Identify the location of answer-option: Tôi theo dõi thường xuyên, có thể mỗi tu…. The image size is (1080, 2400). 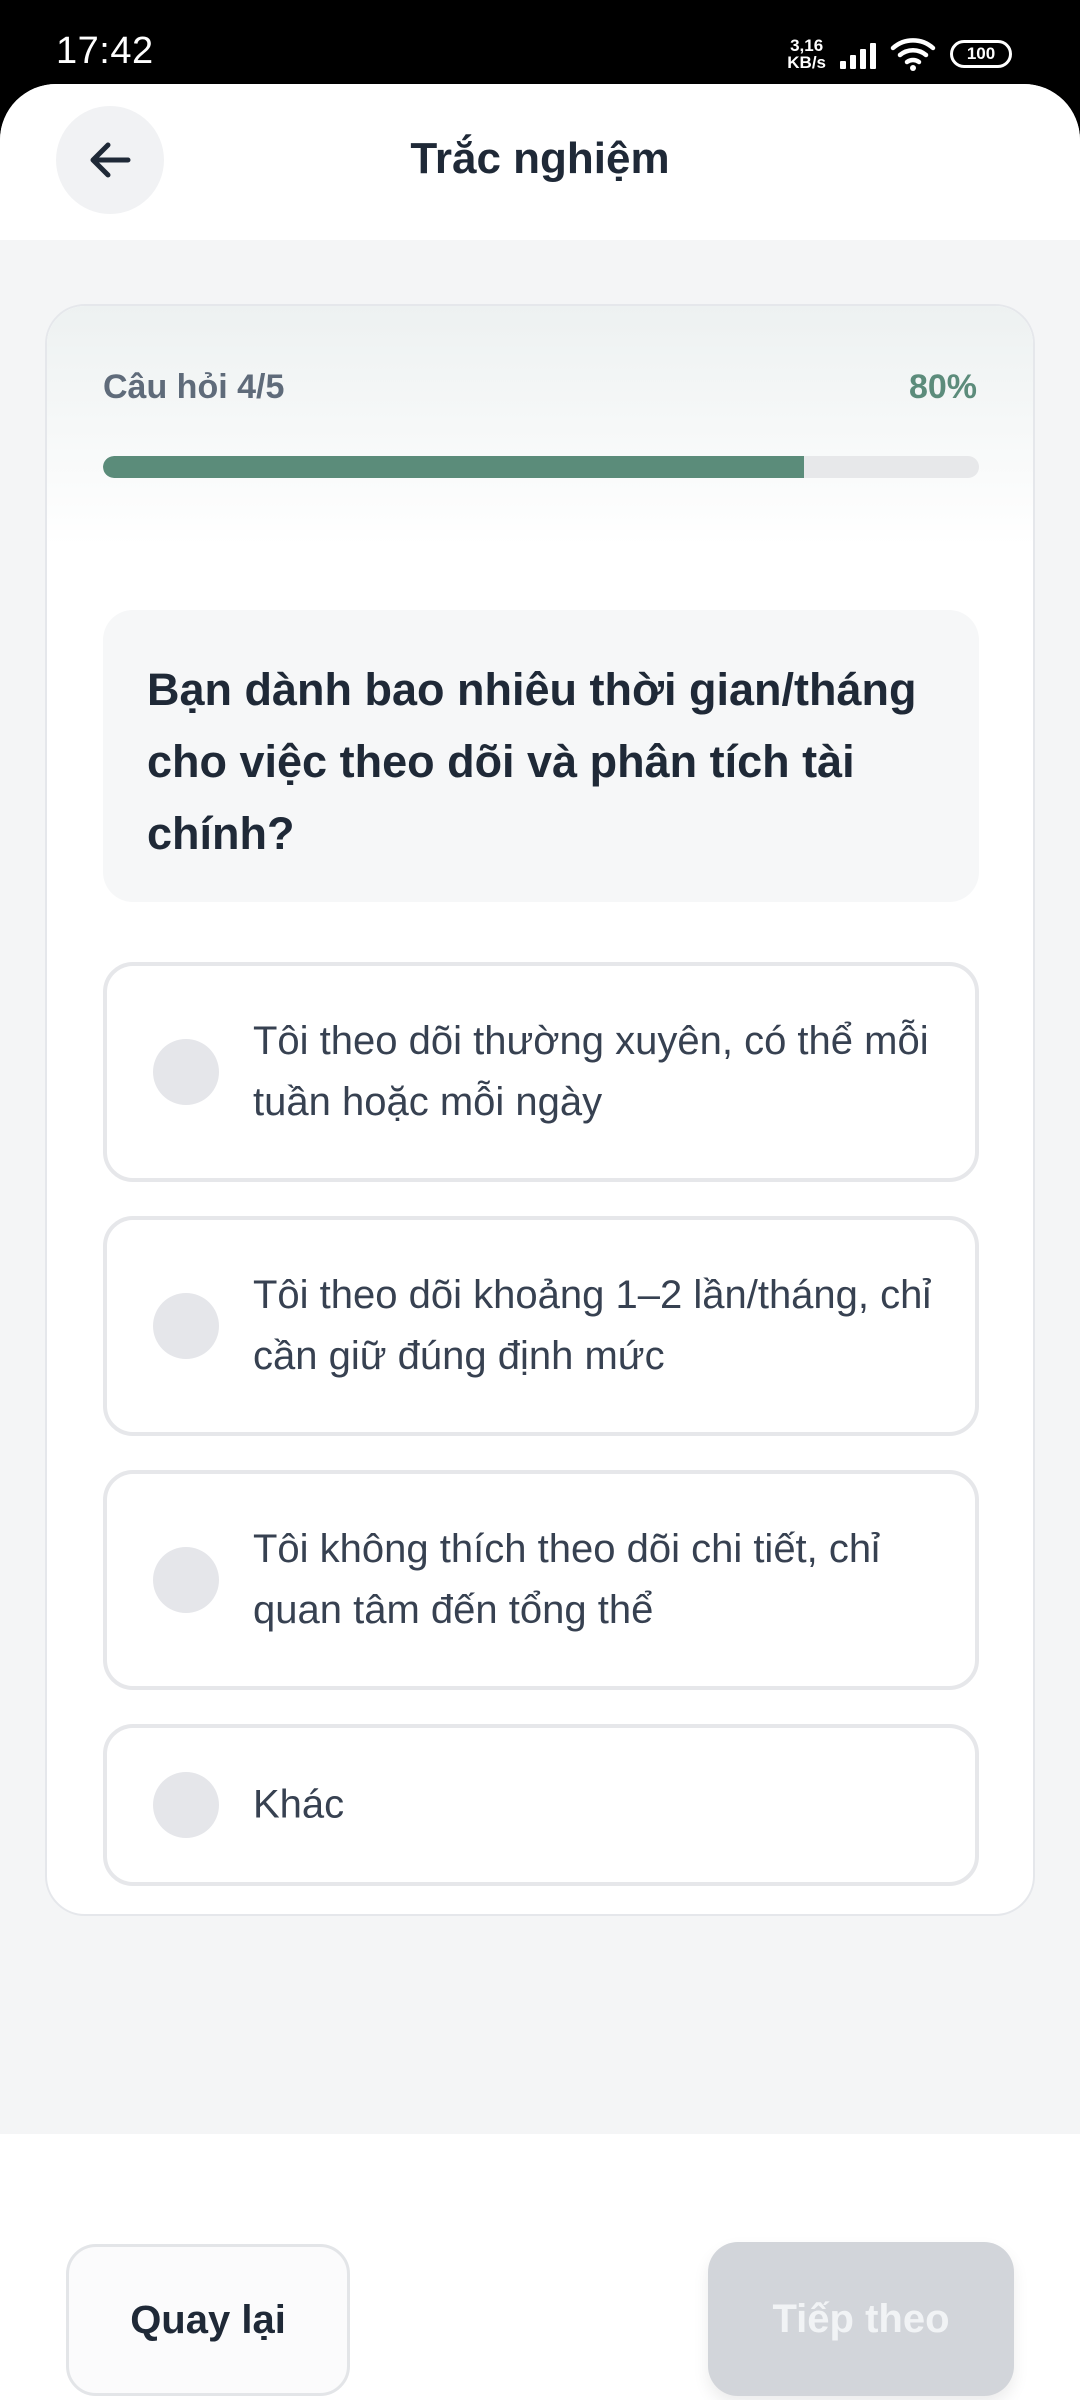
(541, 1072).